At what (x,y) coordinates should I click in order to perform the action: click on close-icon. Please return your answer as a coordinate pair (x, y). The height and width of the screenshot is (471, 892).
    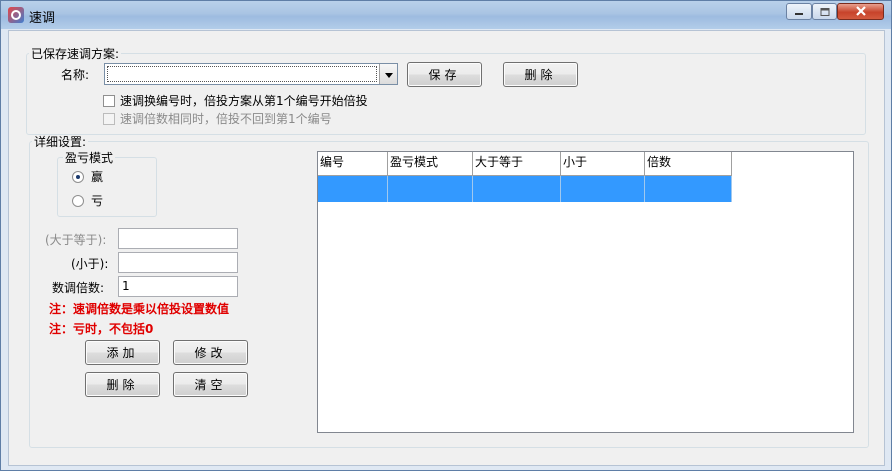
    Looking at the image, I should click on (861, 12).